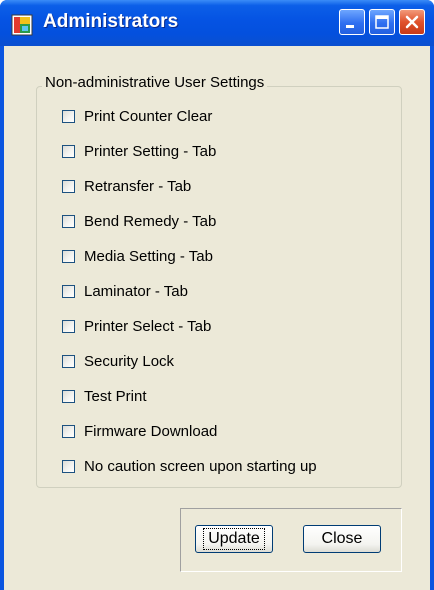 The image size is (434, 590). What do you see at coordinates (129, 361) in the screenshot?
I see `checkbox-label: Security Lock` at bounding box center [129, 361].